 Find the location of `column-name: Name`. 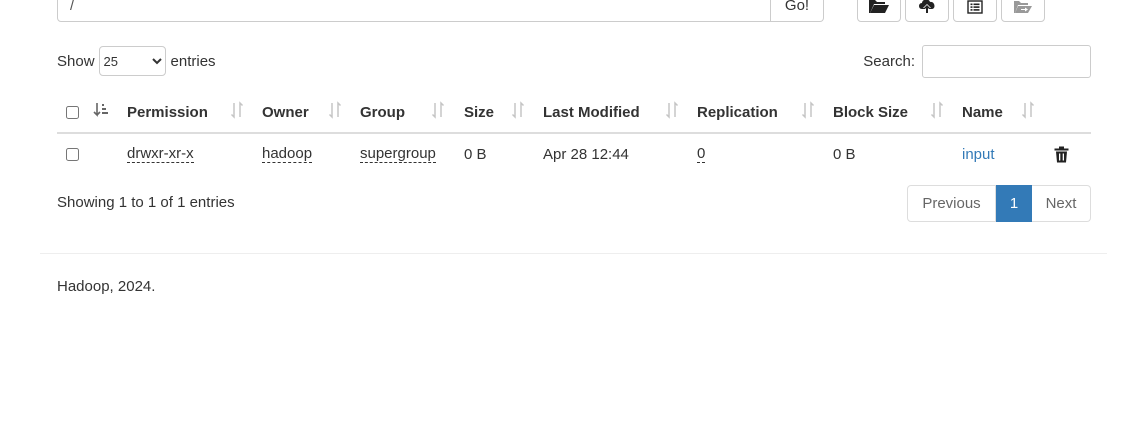

column-name: Name is located at coordinates (982, 112).